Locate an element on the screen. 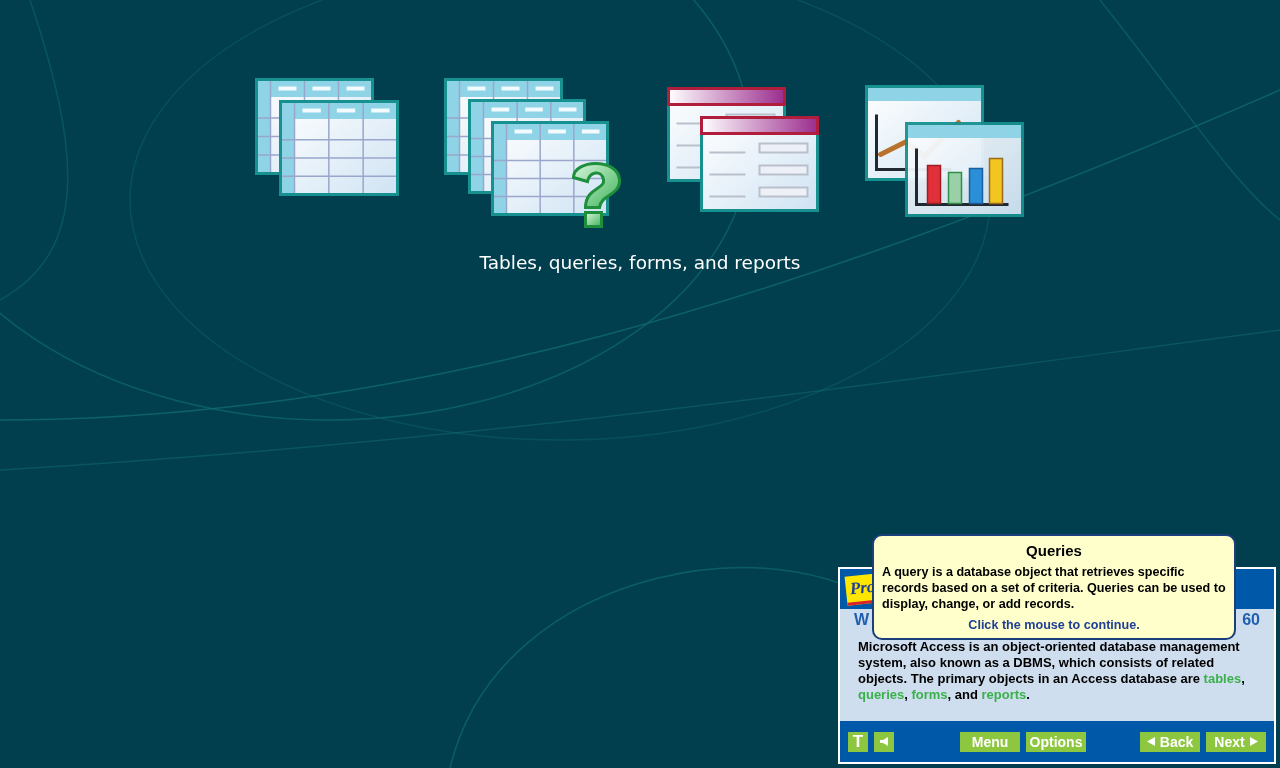 This screenshot has height=768, width=1280. lesson-number: 60 is located at coordinates (1251, 620).